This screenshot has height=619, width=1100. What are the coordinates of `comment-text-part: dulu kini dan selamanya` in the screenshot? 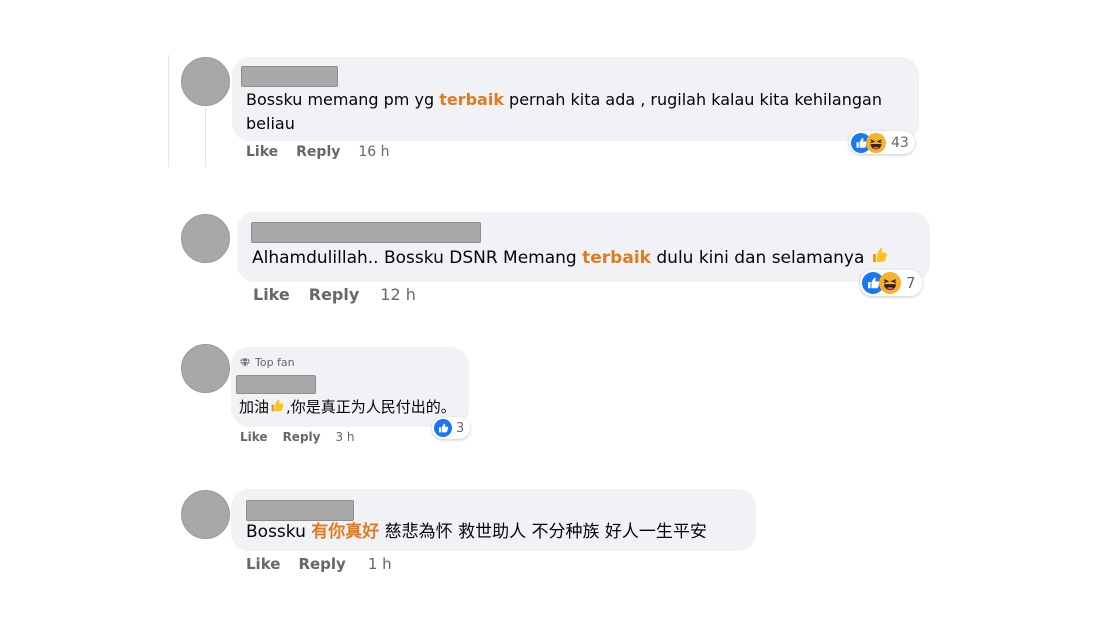 It's located at (757, 258).